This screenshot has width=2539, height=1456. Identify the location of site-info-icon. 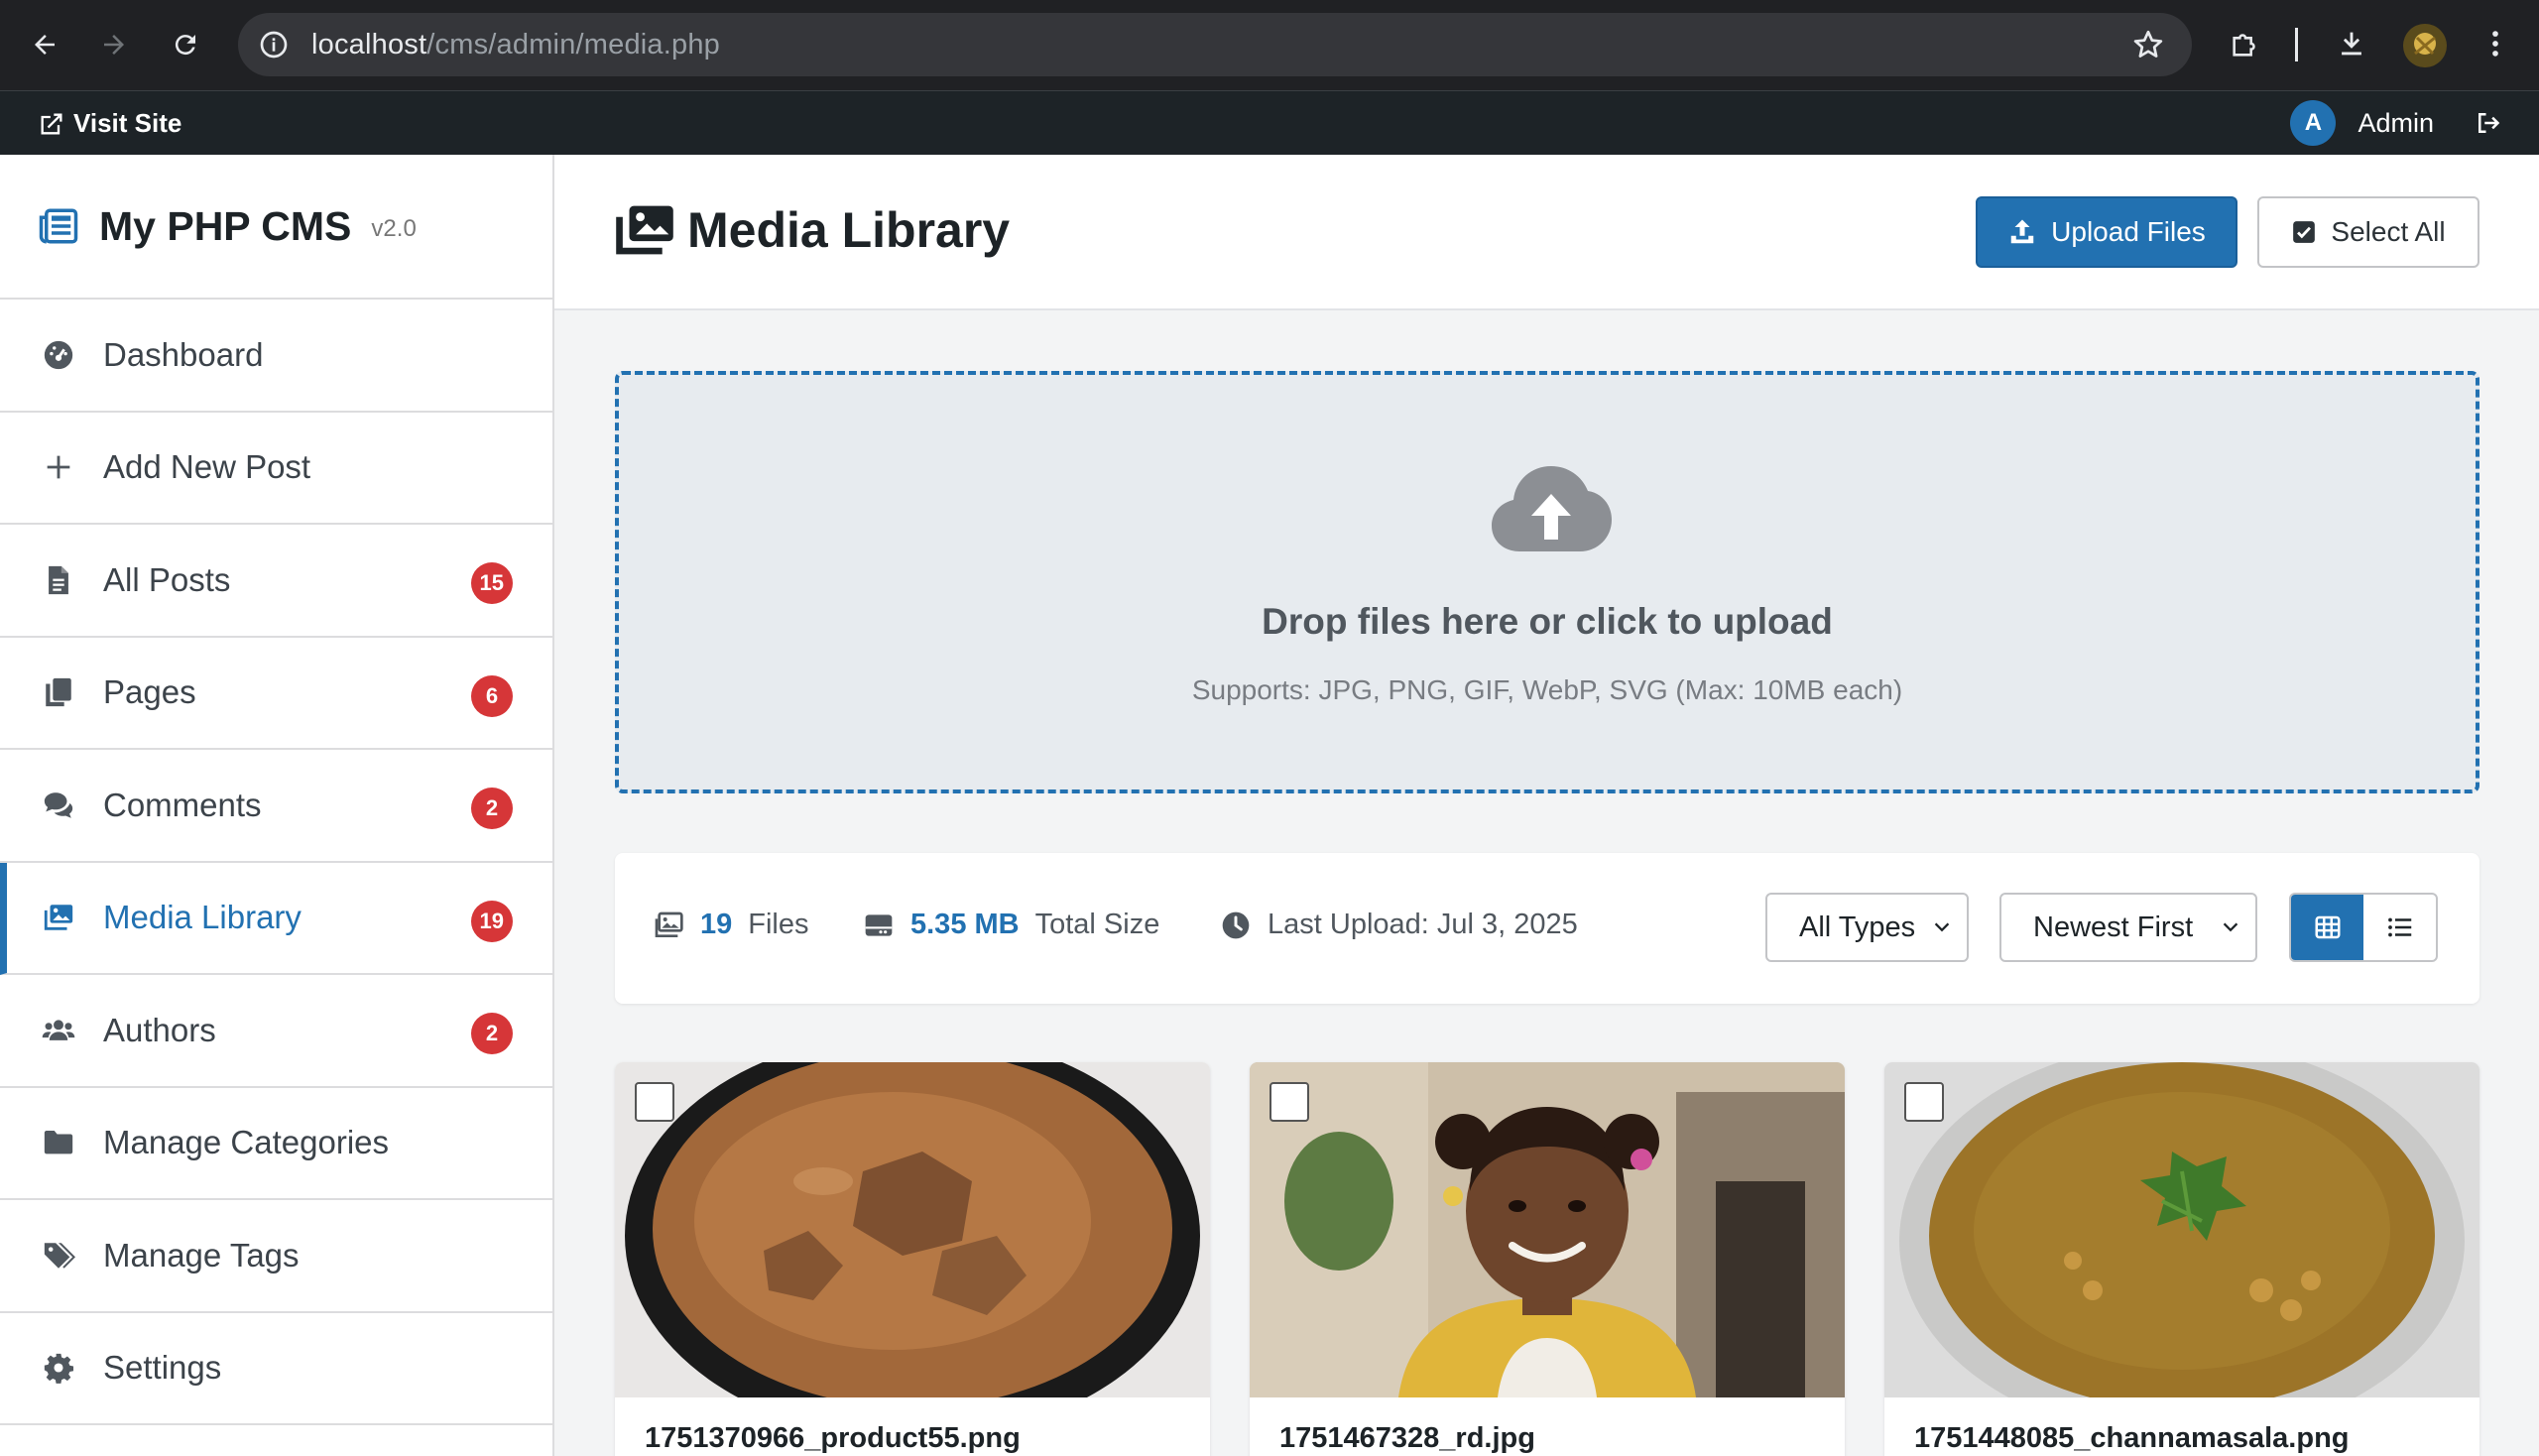
(274, 45).